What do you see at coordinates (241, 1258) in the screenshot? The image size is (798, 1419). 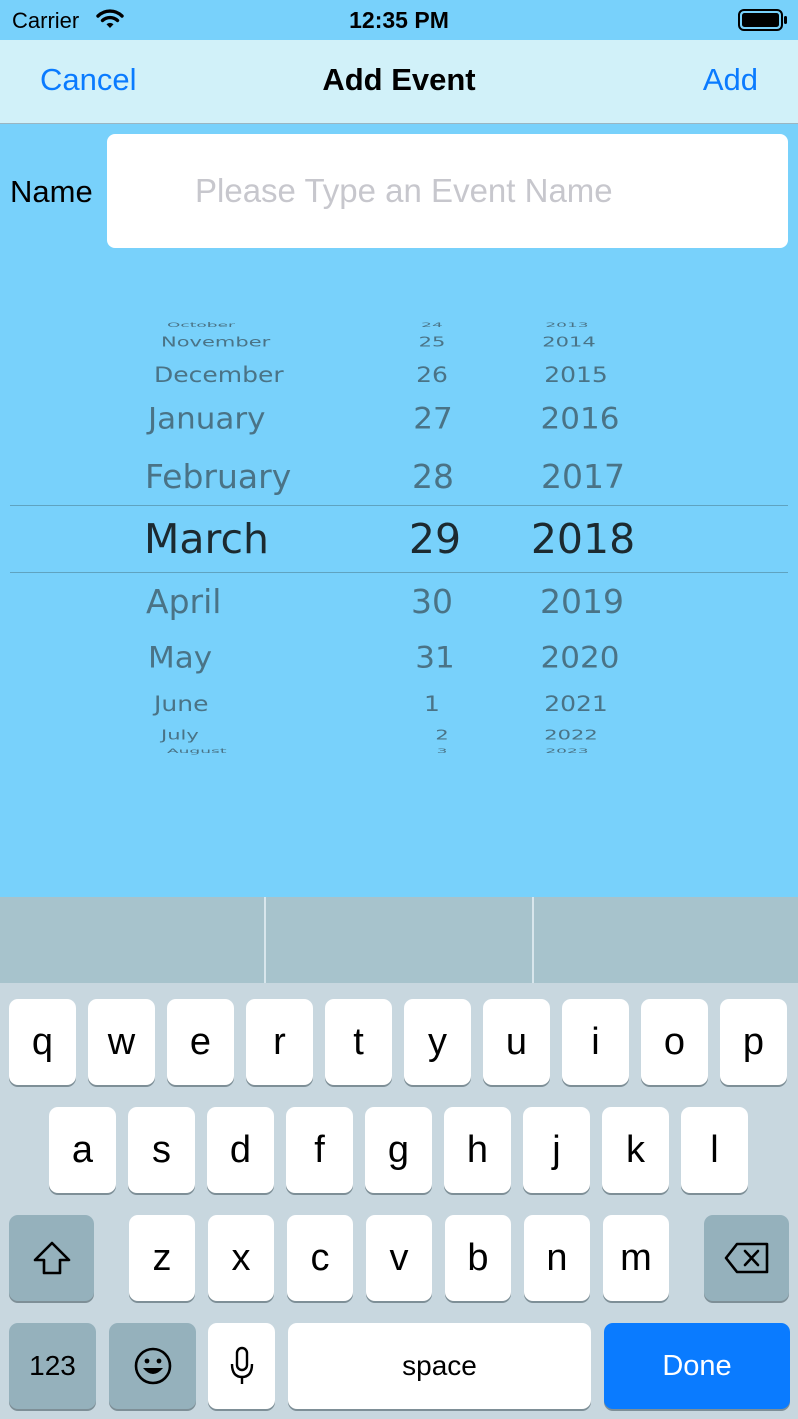 I see `key-x: x` at bounding box center [241, 1258].